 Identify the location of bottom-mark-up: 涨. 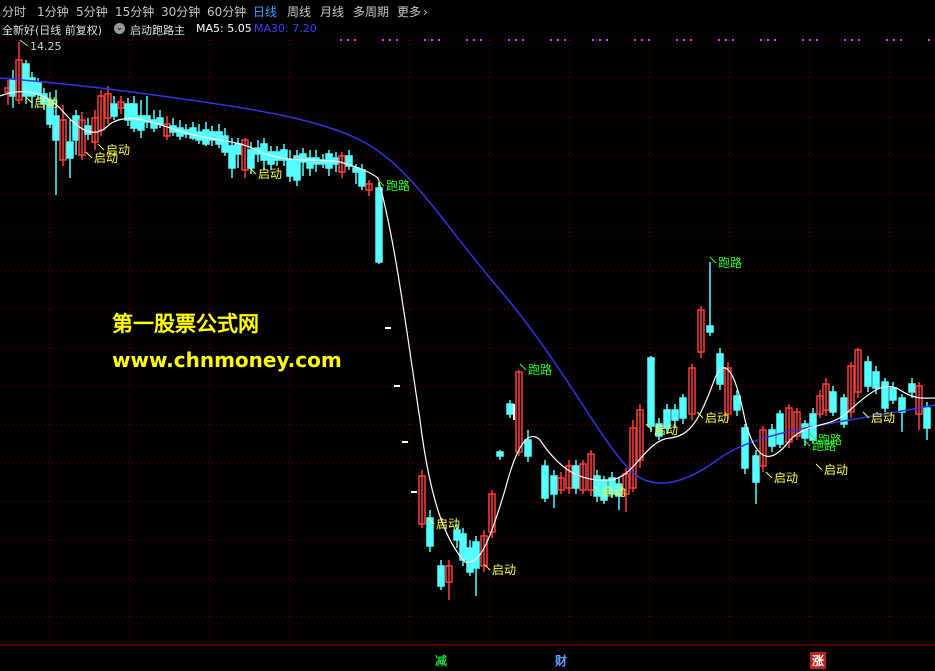
(818, 660).